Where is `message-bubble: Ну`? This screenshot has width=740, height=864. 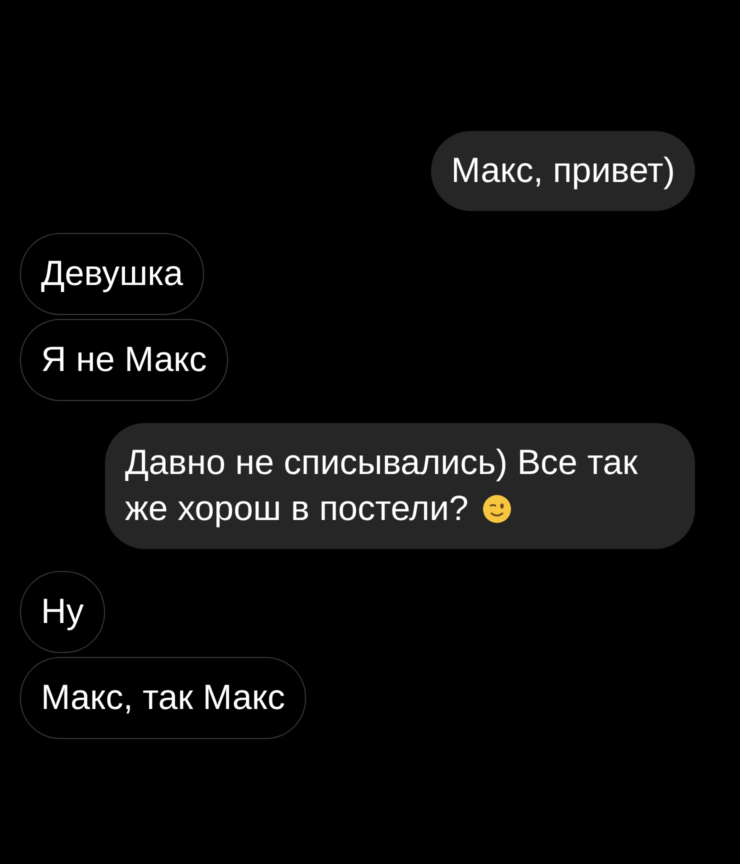
message-bubble: Ну is located at coordinates (62, 612).